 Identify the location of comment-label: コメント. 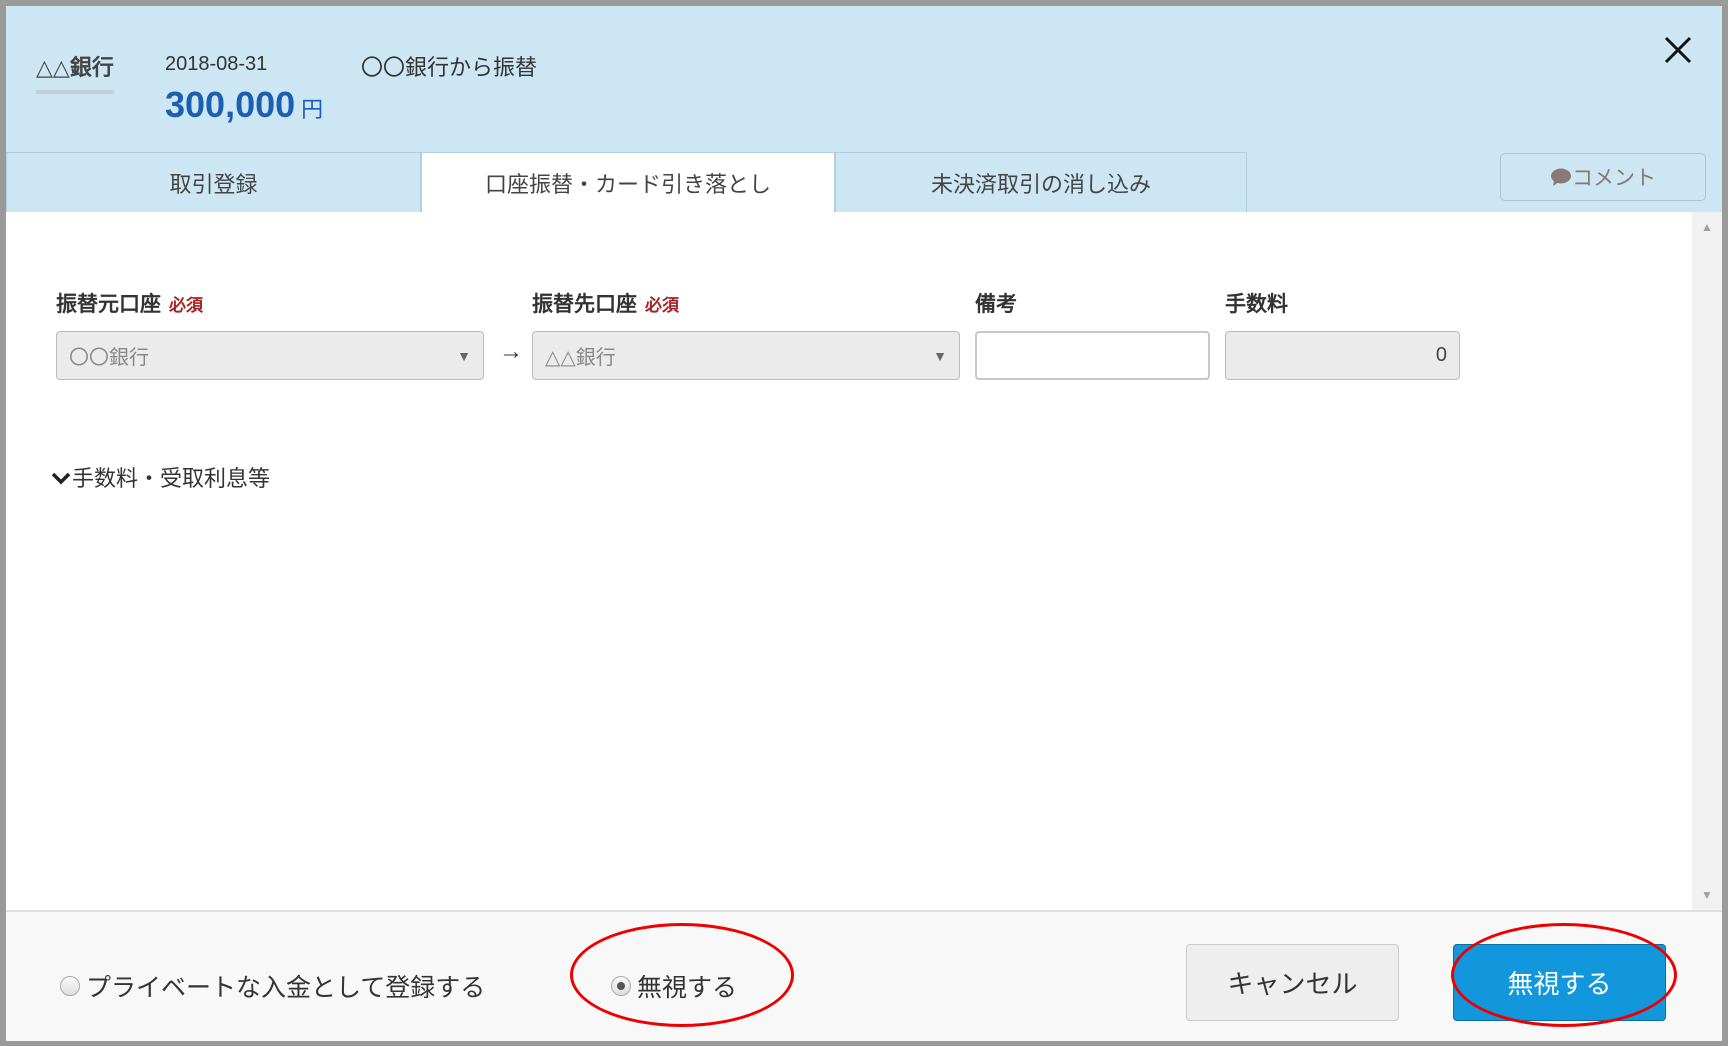
(1614, 178).